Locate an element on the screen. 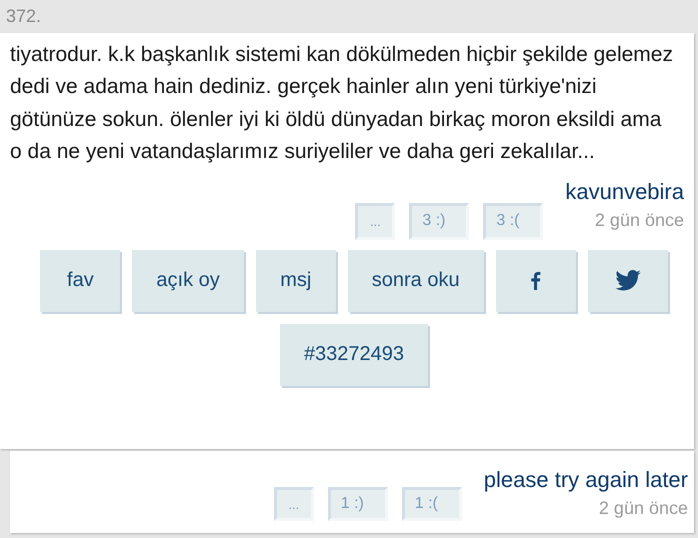  share-button is located at coordinates (628, 281).